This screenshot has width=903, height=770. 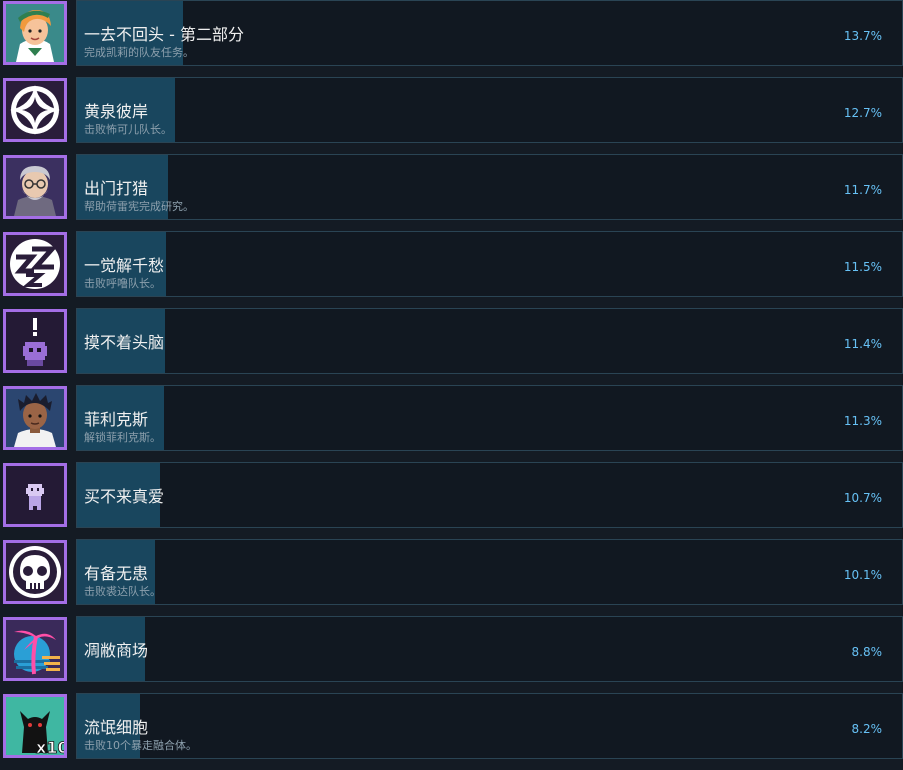 I want to click on achievement-row: 凋敝商场 8.8%, so click(x=451, y=654).